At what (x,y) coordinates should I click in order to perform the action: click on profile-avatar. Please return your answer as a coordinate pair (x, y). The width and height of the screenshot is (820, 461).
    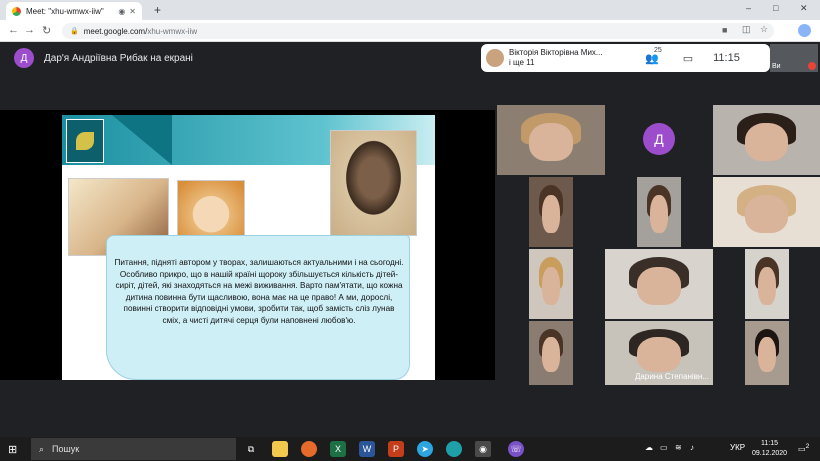
    Looking at the image, I should click on (804, 30).